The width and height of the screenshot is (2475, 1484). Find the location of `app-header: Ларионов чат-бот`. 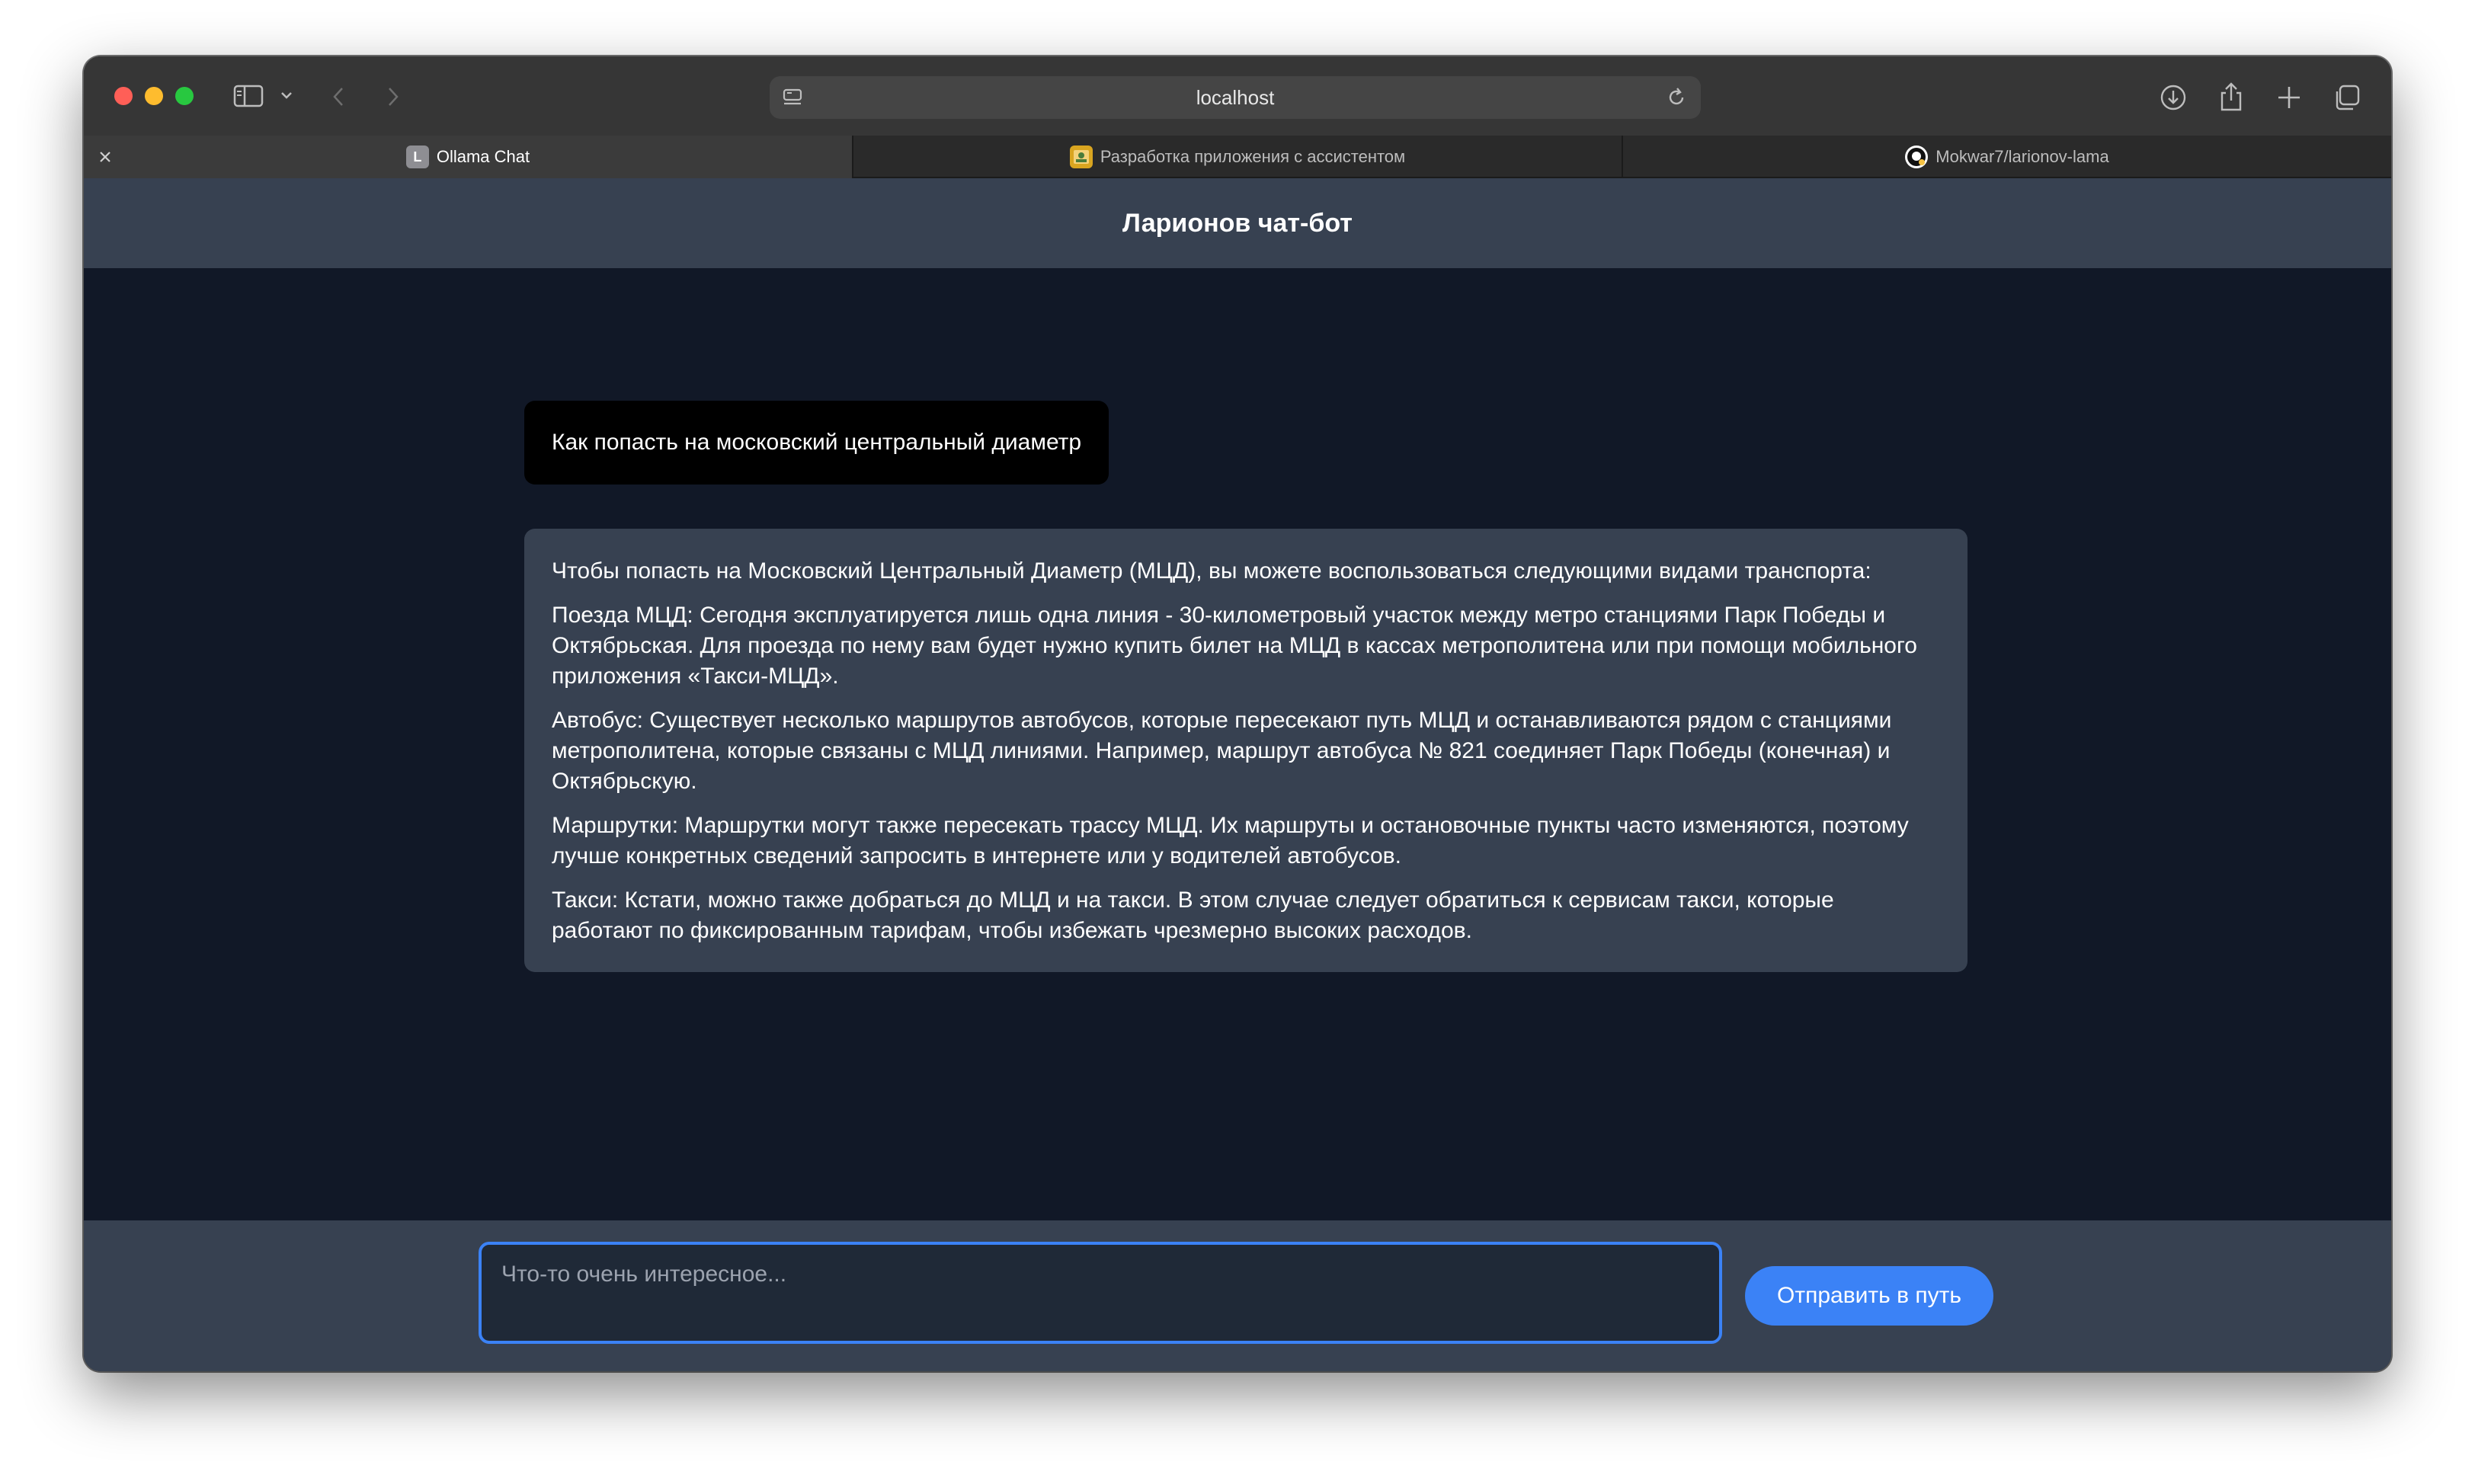

app-header: Ларионов чат-бот is located at coordinates (1237, 223).